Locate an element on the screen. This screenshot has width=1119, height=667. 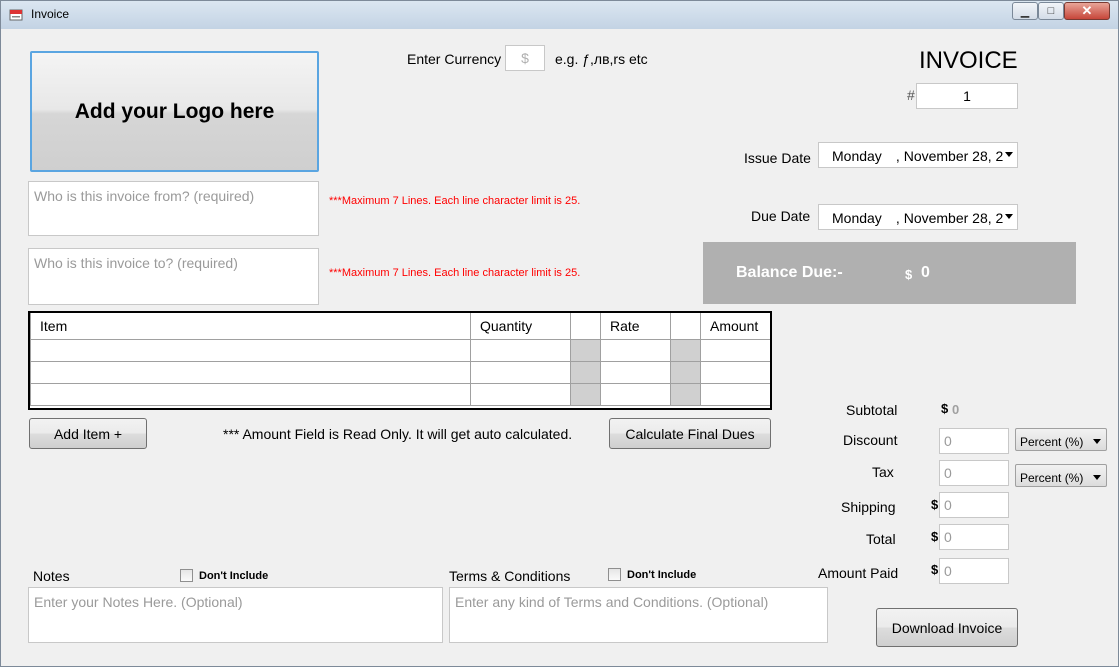
total-label: Total is located at coordinates (881, 539).